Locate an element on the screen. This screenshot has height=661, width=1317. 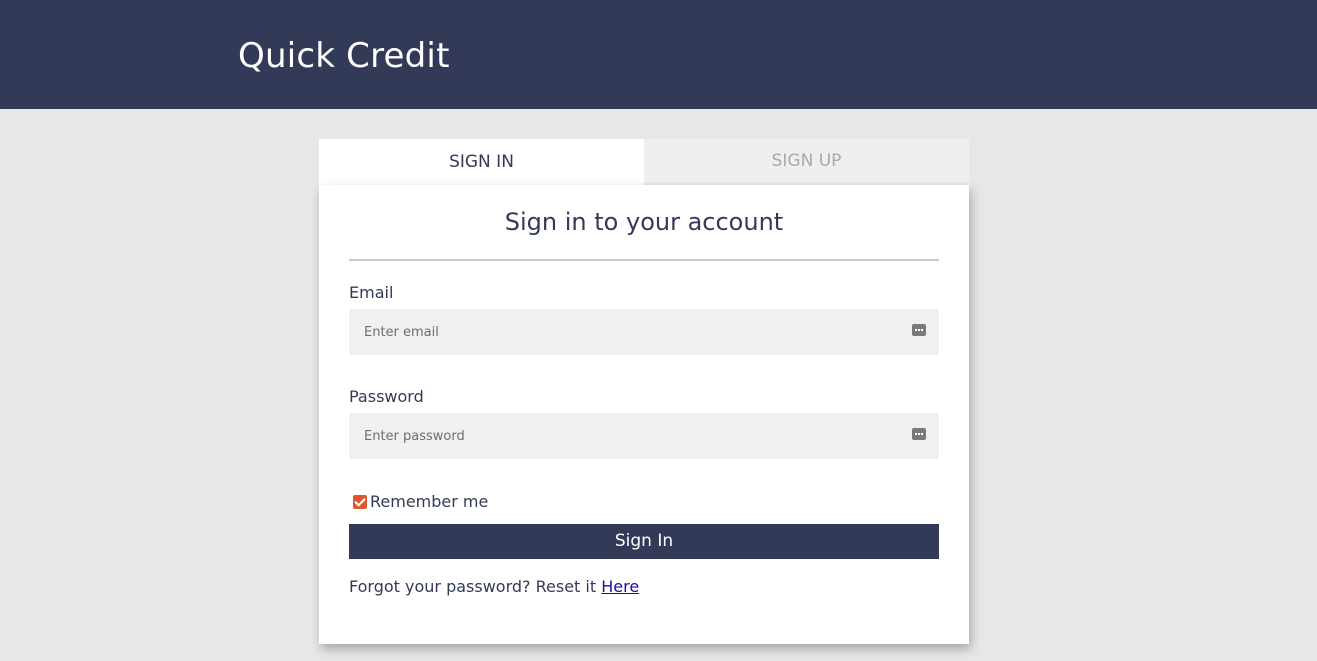
reset-password-link: Here is located at coordinates (620, 586).